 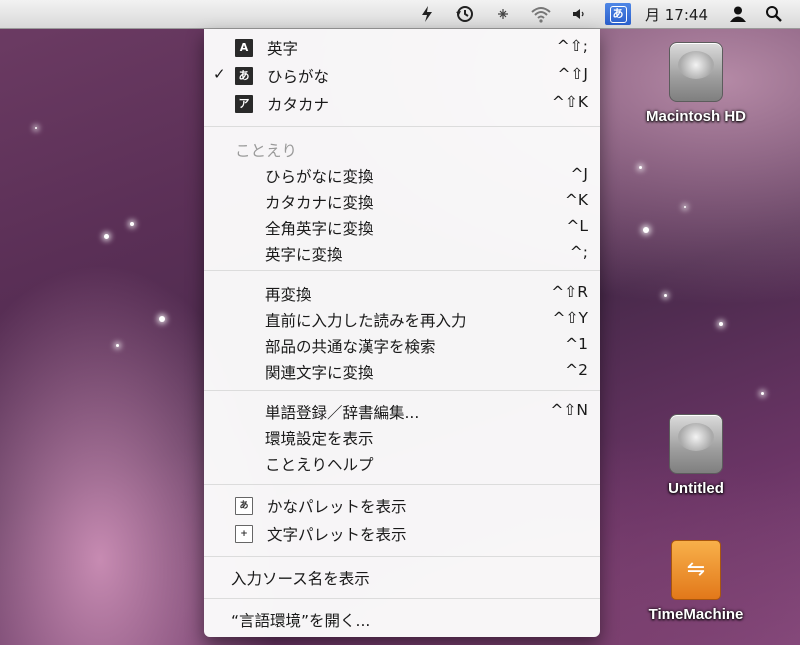 What do you see at coordinates (402, 47) in the screenshot?
I see `menu-item-eiji: A 英字 ^⇧;` at bounding box center [402, 47].